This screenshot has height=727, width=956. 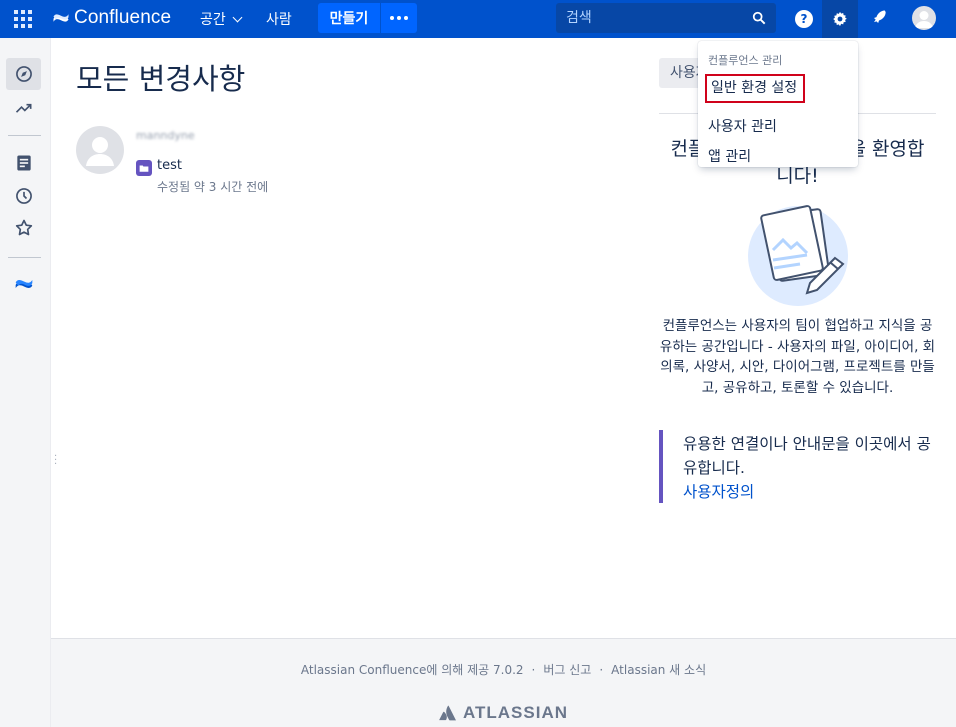 What do you see at coordinates (729, 156) in the screenshot?
I see `menu-item-app-management: 앱 관리` at bounding box center [729, 156].